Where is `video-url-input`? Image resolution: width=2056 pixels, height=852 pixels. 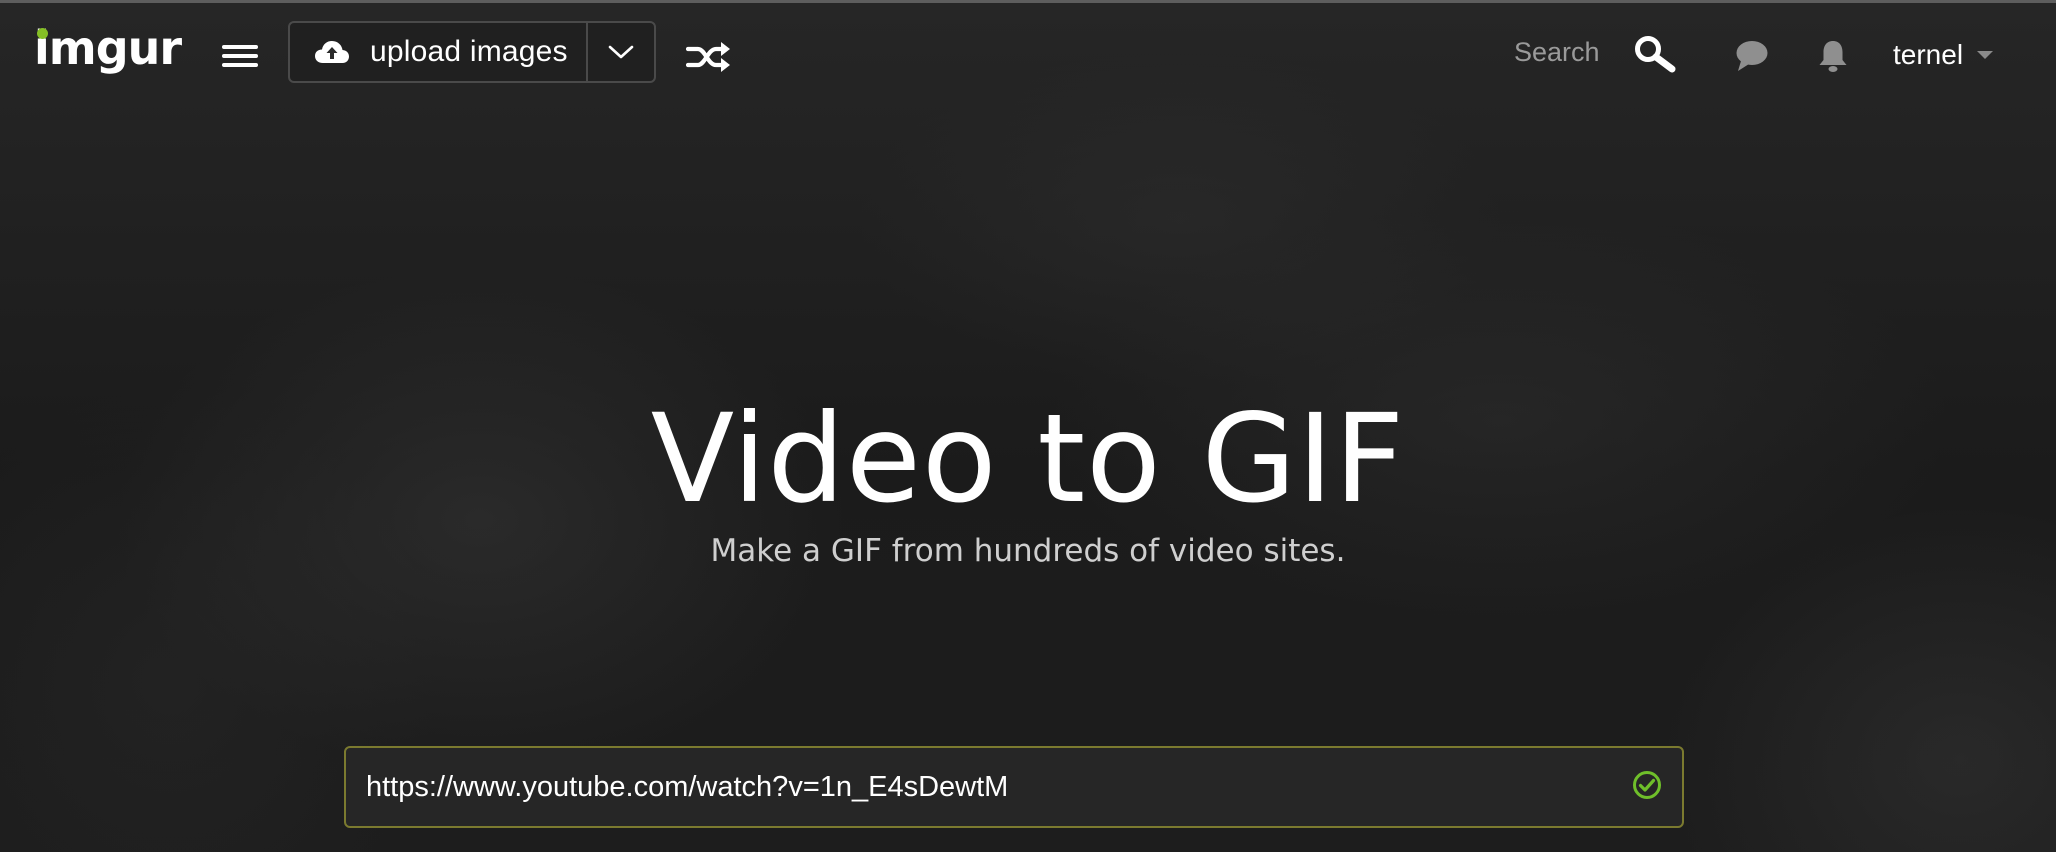
video-url-input is located at coordinates (981, 787).